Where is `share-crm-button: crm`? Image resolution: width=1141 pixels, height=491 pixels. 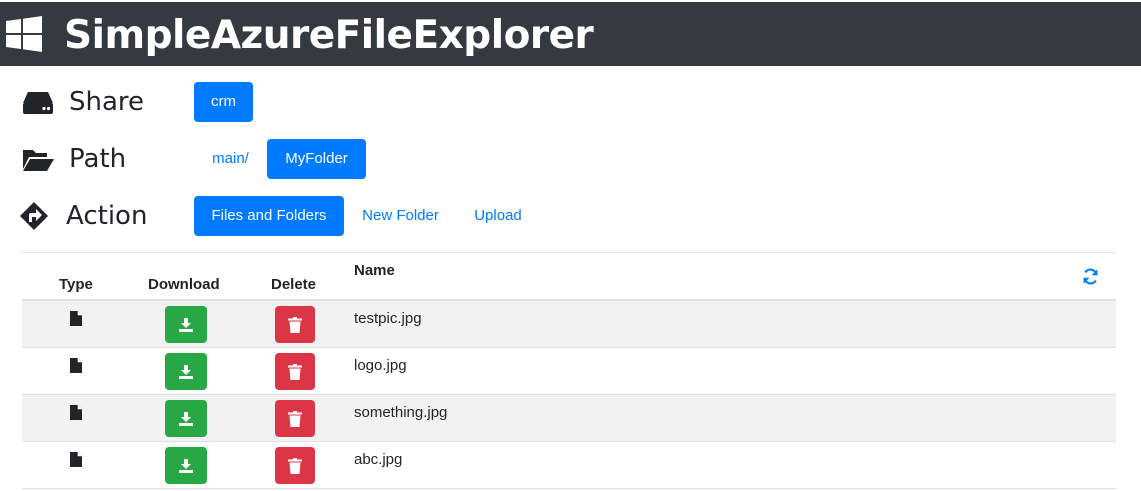
share-crm-button: crm is located at coordinates (223, 102).